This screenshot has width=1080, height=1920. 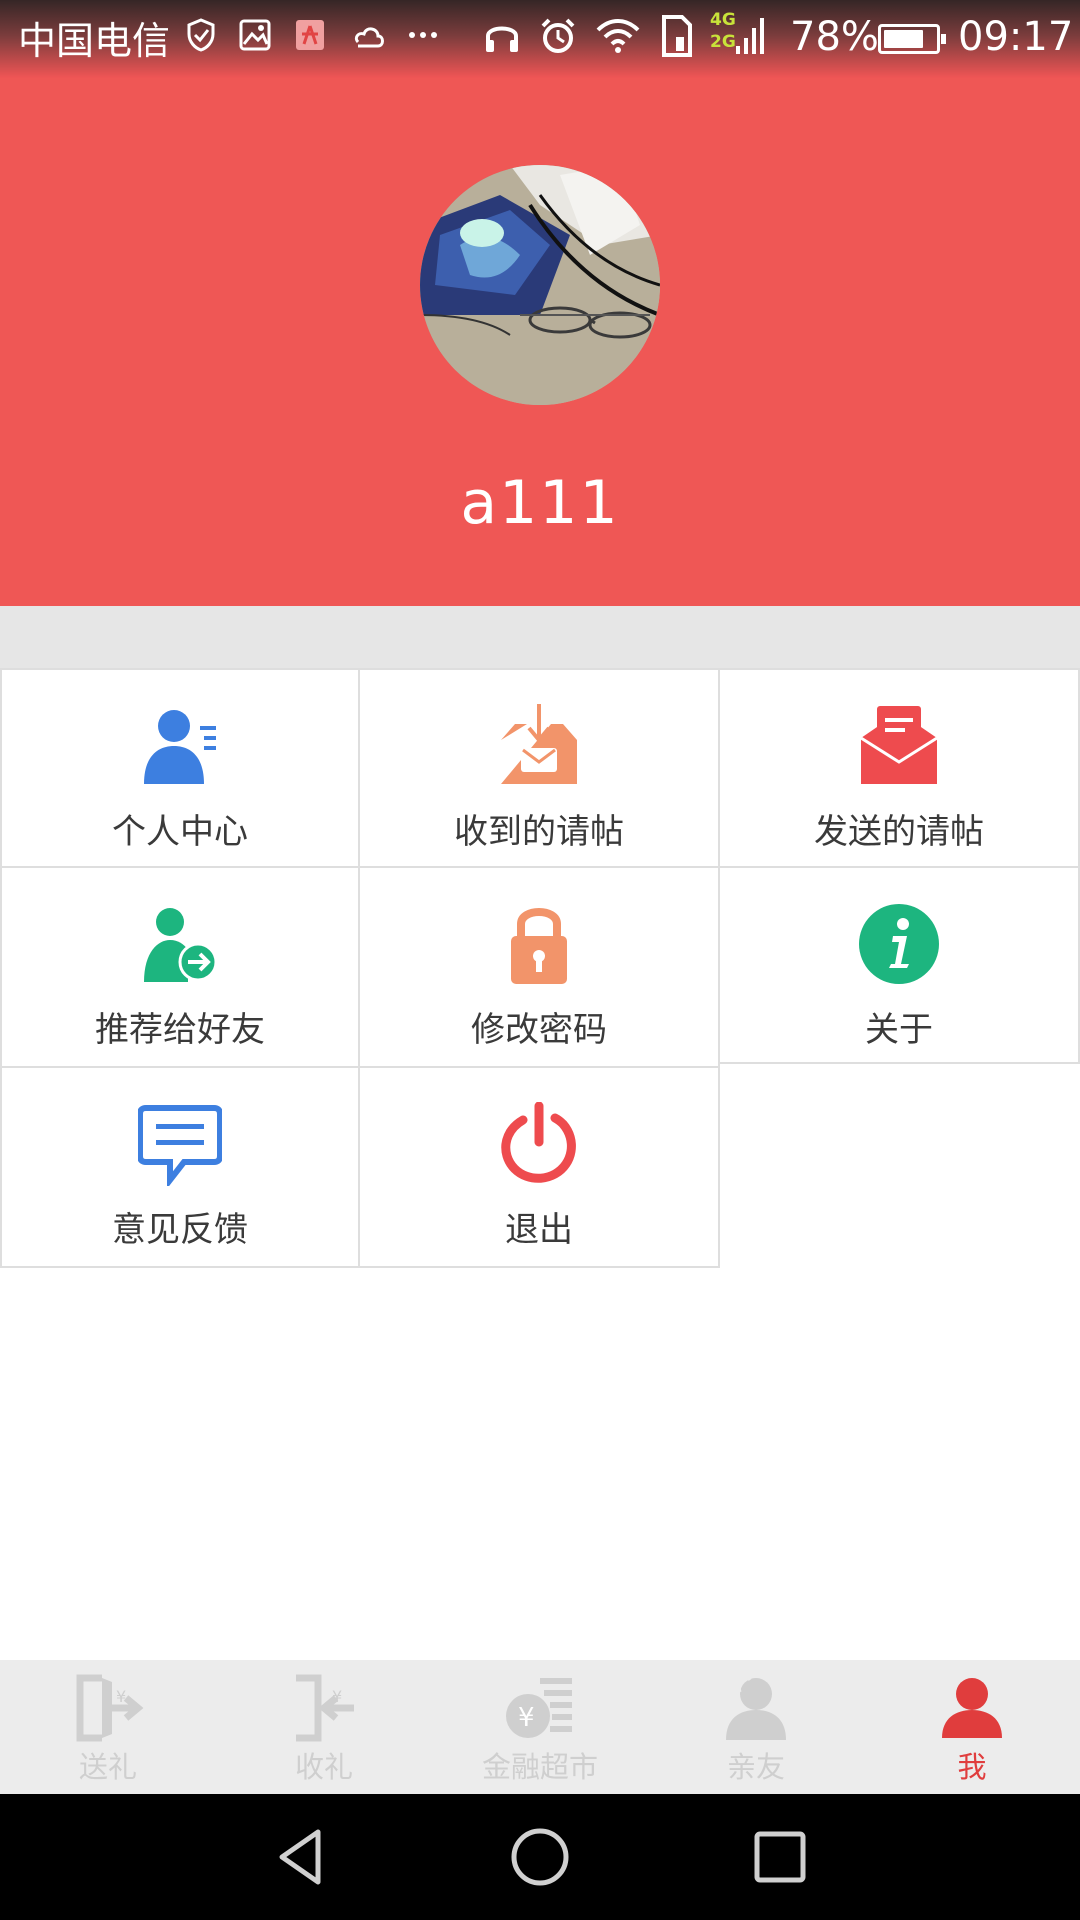 I want to click on power-icon, so click(x=538, y=1142).